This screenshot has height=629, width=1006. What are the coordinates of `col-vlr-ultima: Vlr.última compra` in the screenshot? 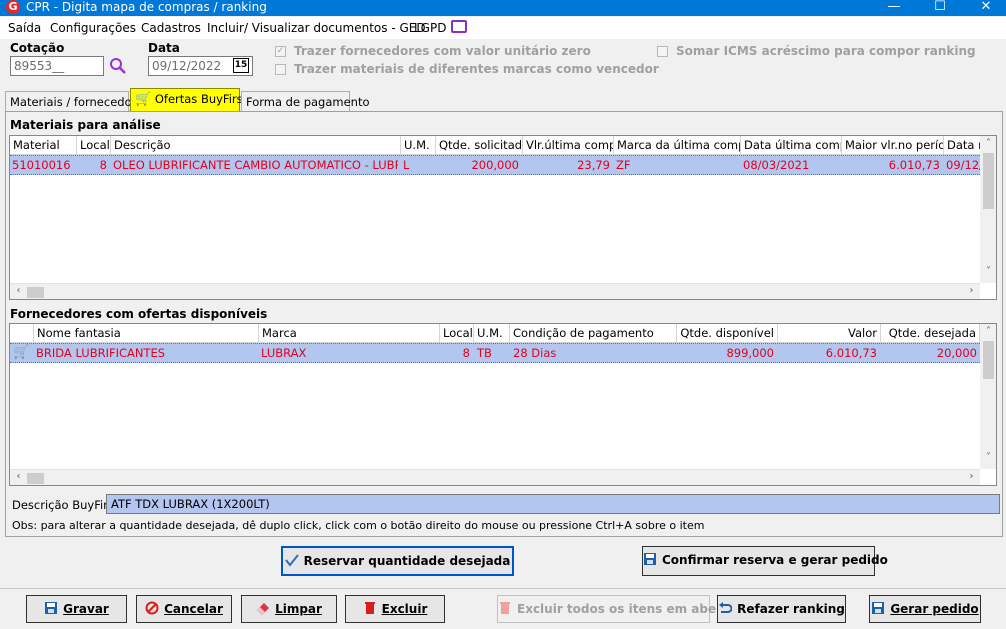 It's located at (568, 145).